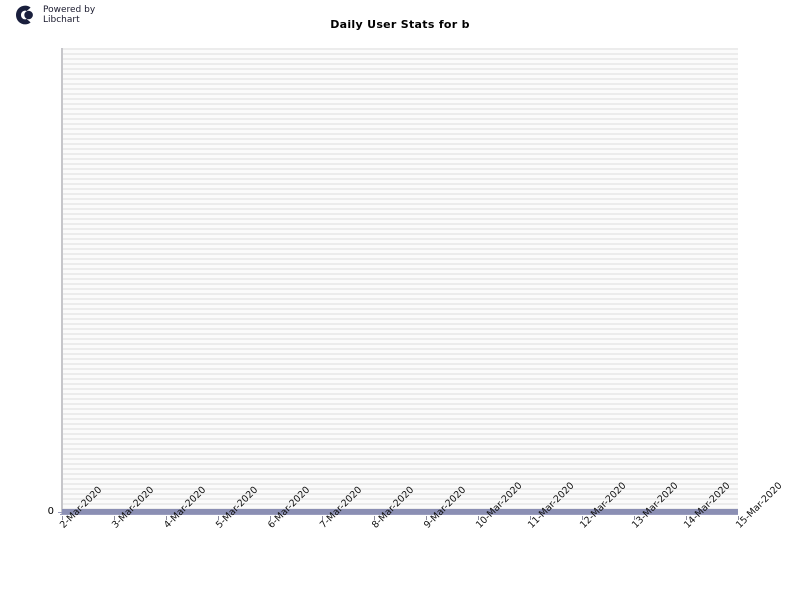 This screenshot has width=800, height=600. I want to click on y-axis-line, so click(62, 281).